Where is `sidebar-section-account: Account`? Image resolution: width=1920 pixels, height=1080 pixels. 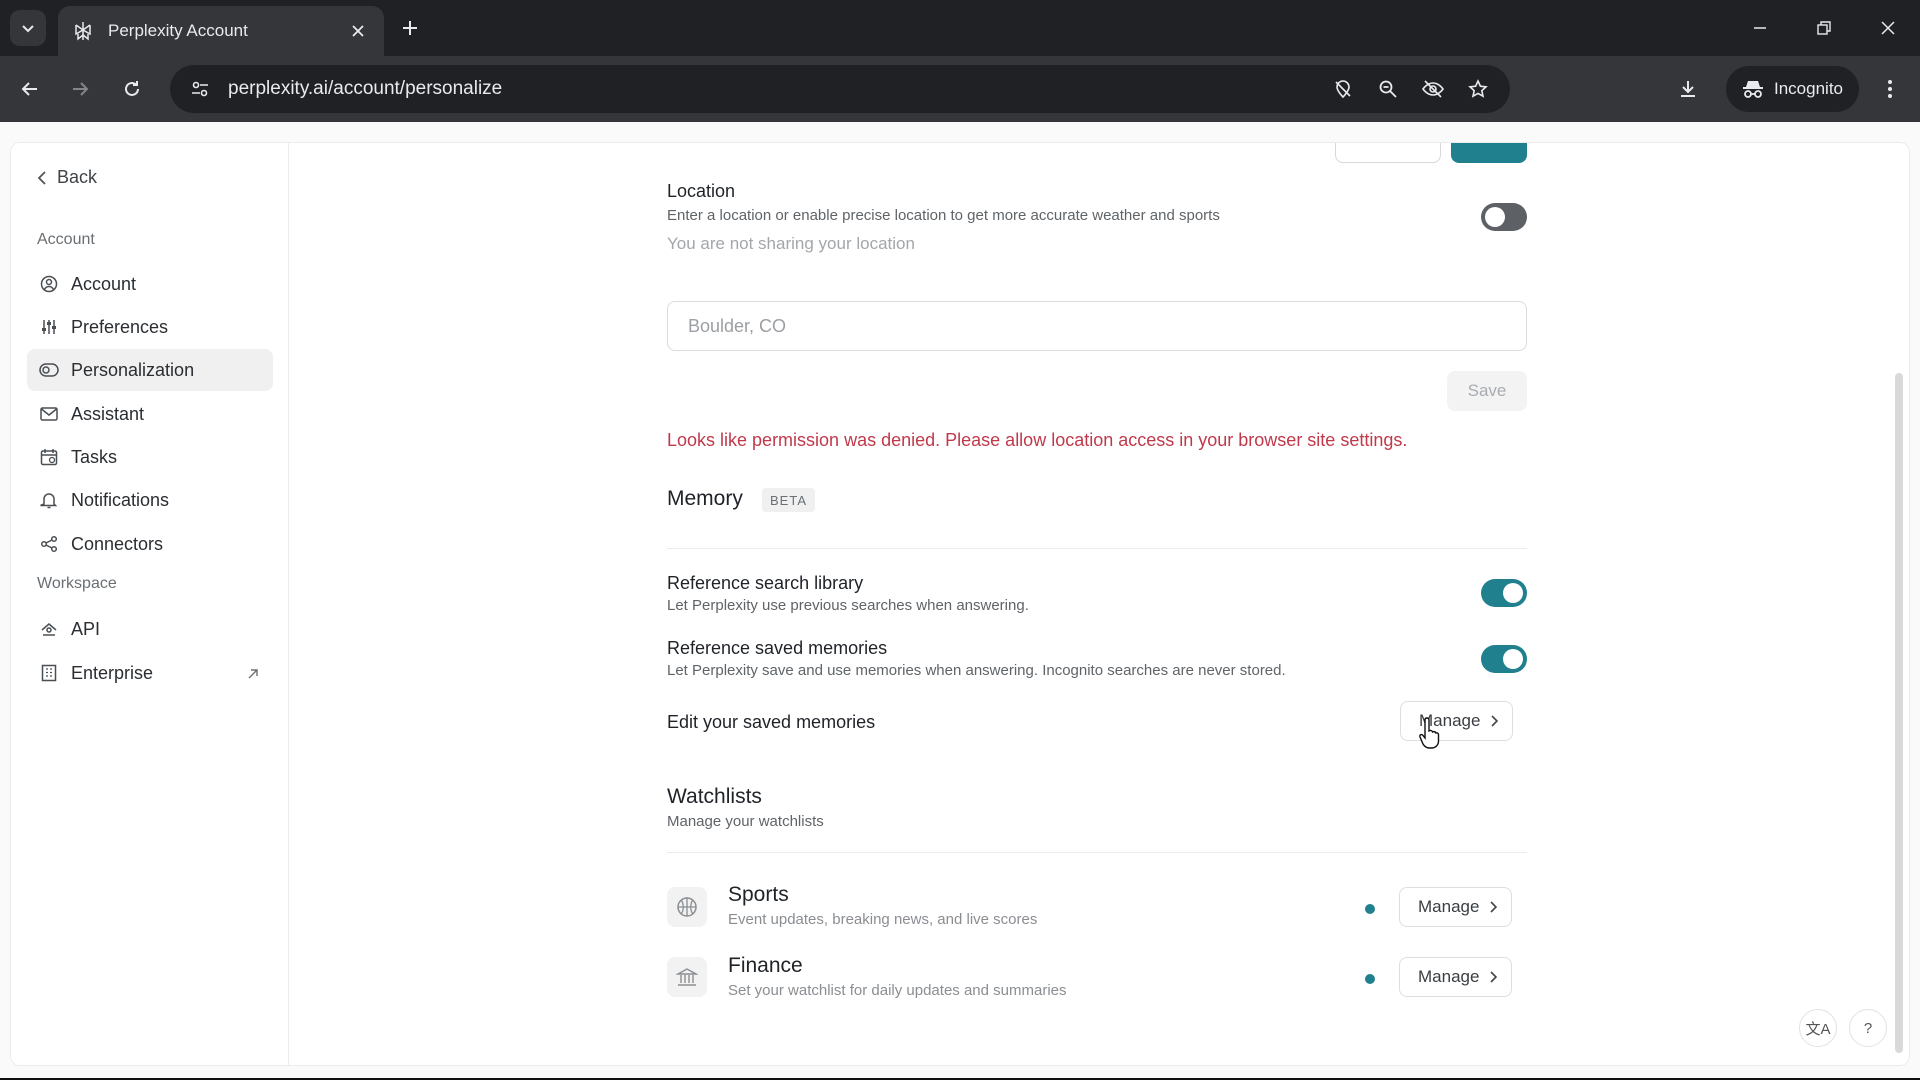 sidebar-section-account: Account is located at coordinates (66, 239).